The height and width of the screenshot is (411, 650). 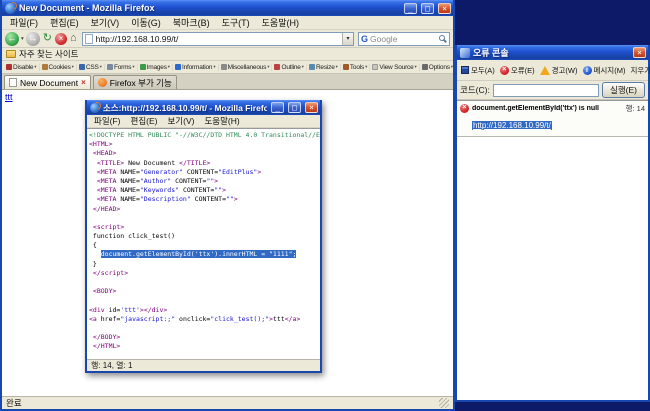 What do you see at coordinates (102, 82) in the screenshot?
I see `addons-favicon-icon` at bounding box center [102, 82].